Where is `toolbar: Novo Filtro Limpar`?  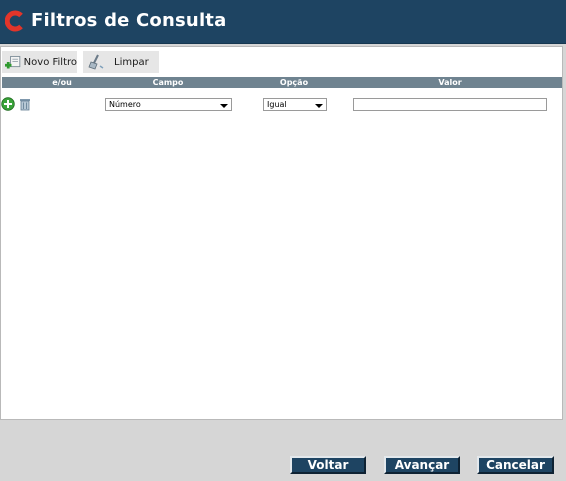
toolbar: Novo Filtro Limpar is located at coordinates (282, 62).